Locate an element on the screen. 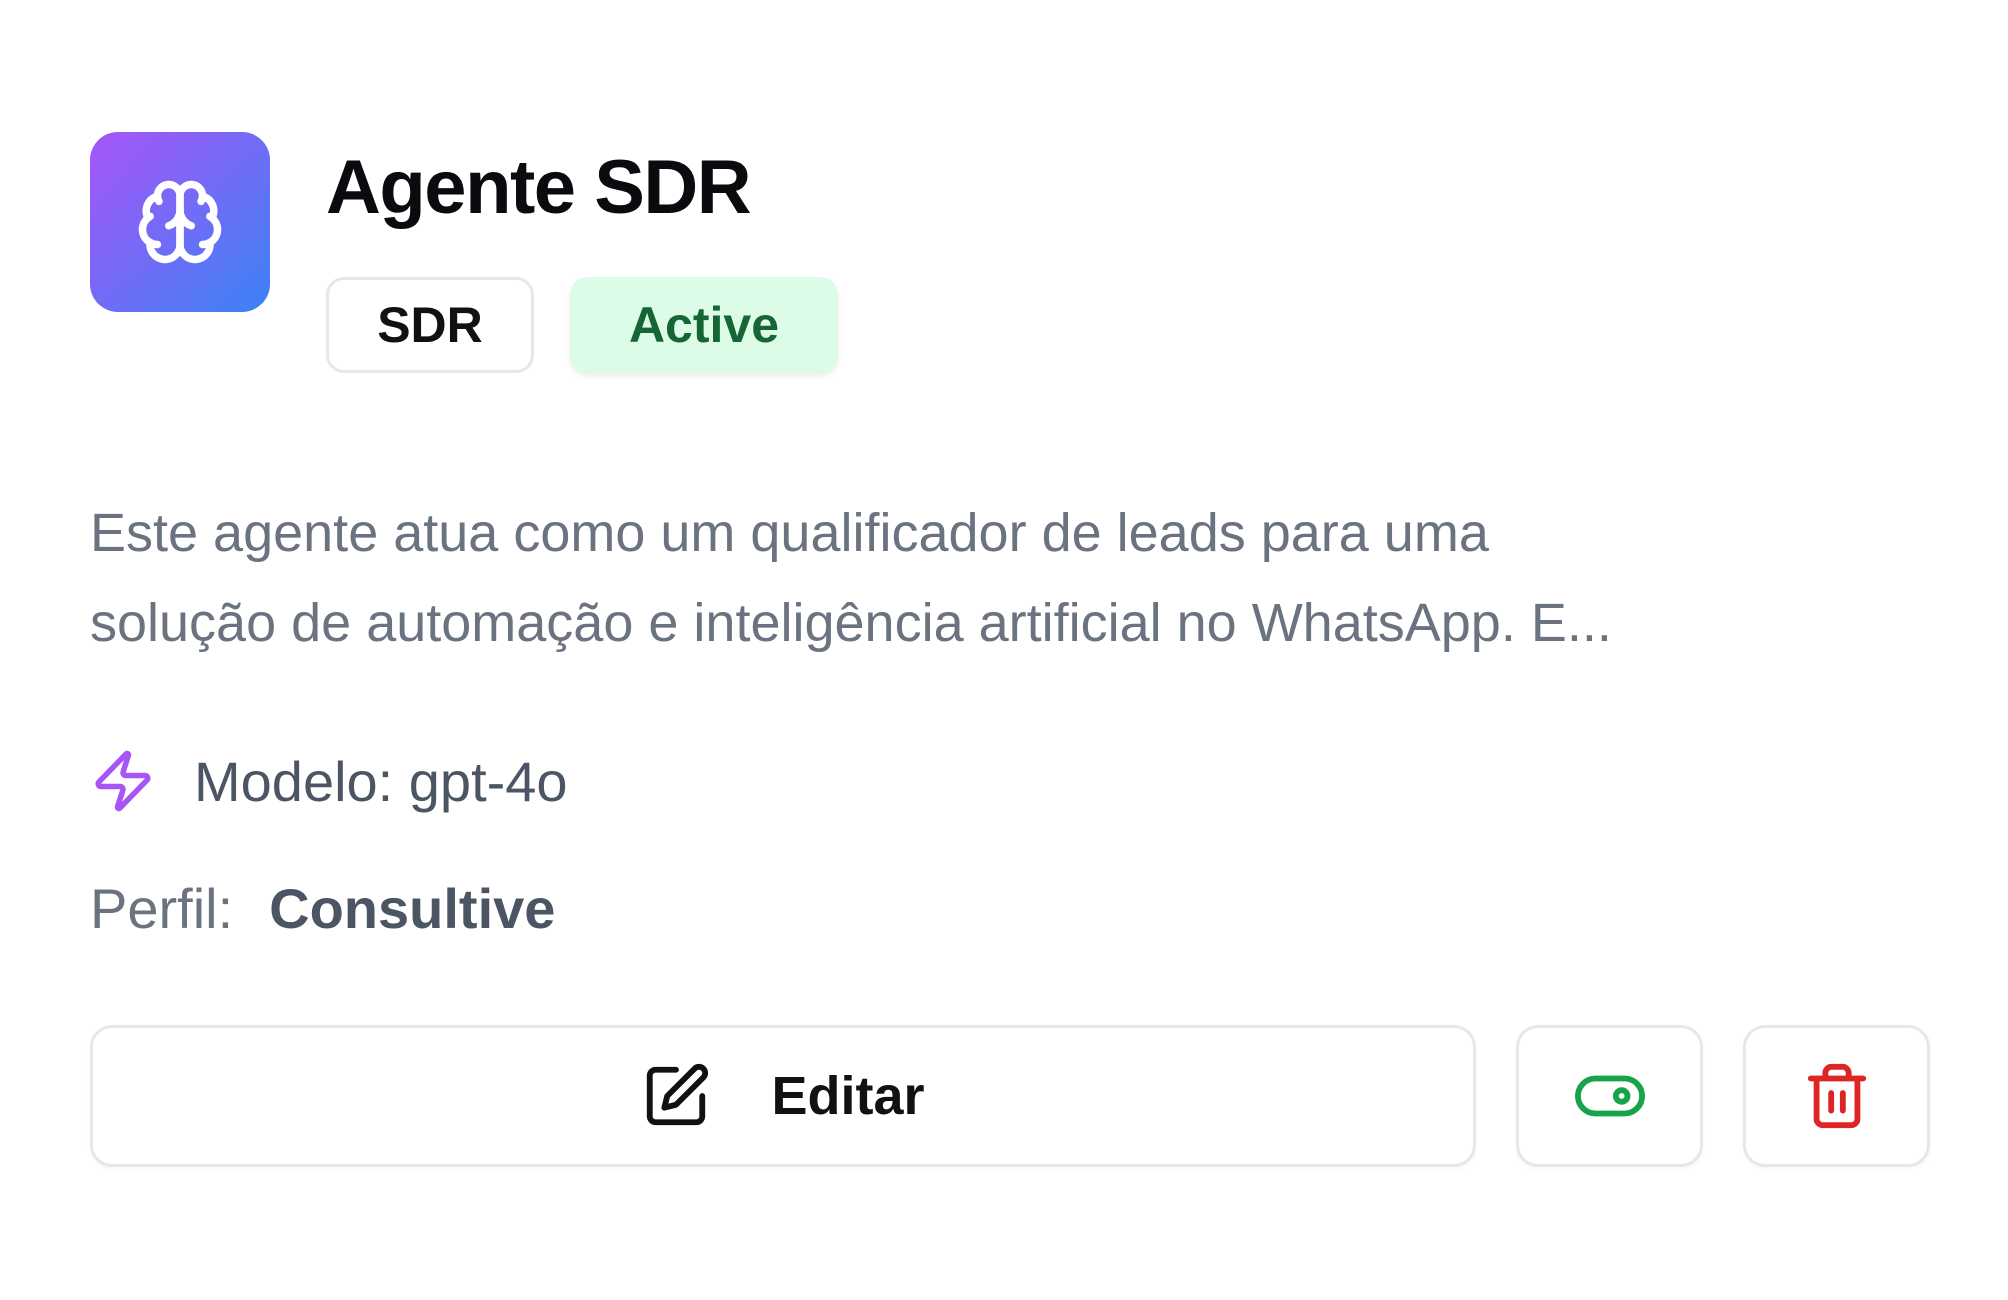  brain-icon is located at coordinates (180, 222).